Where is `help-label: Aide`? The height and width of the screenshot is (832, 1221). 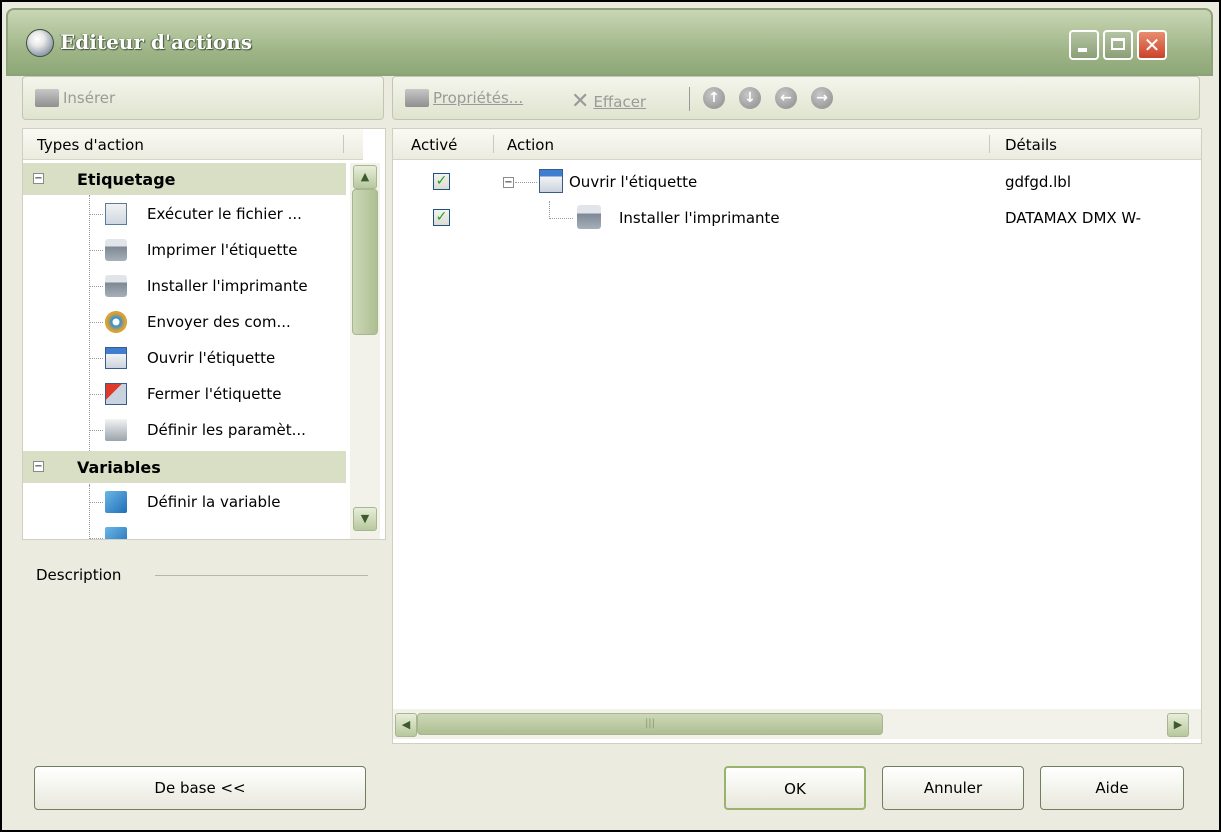
help-label: Aide is located at coordinates (1112, 788).